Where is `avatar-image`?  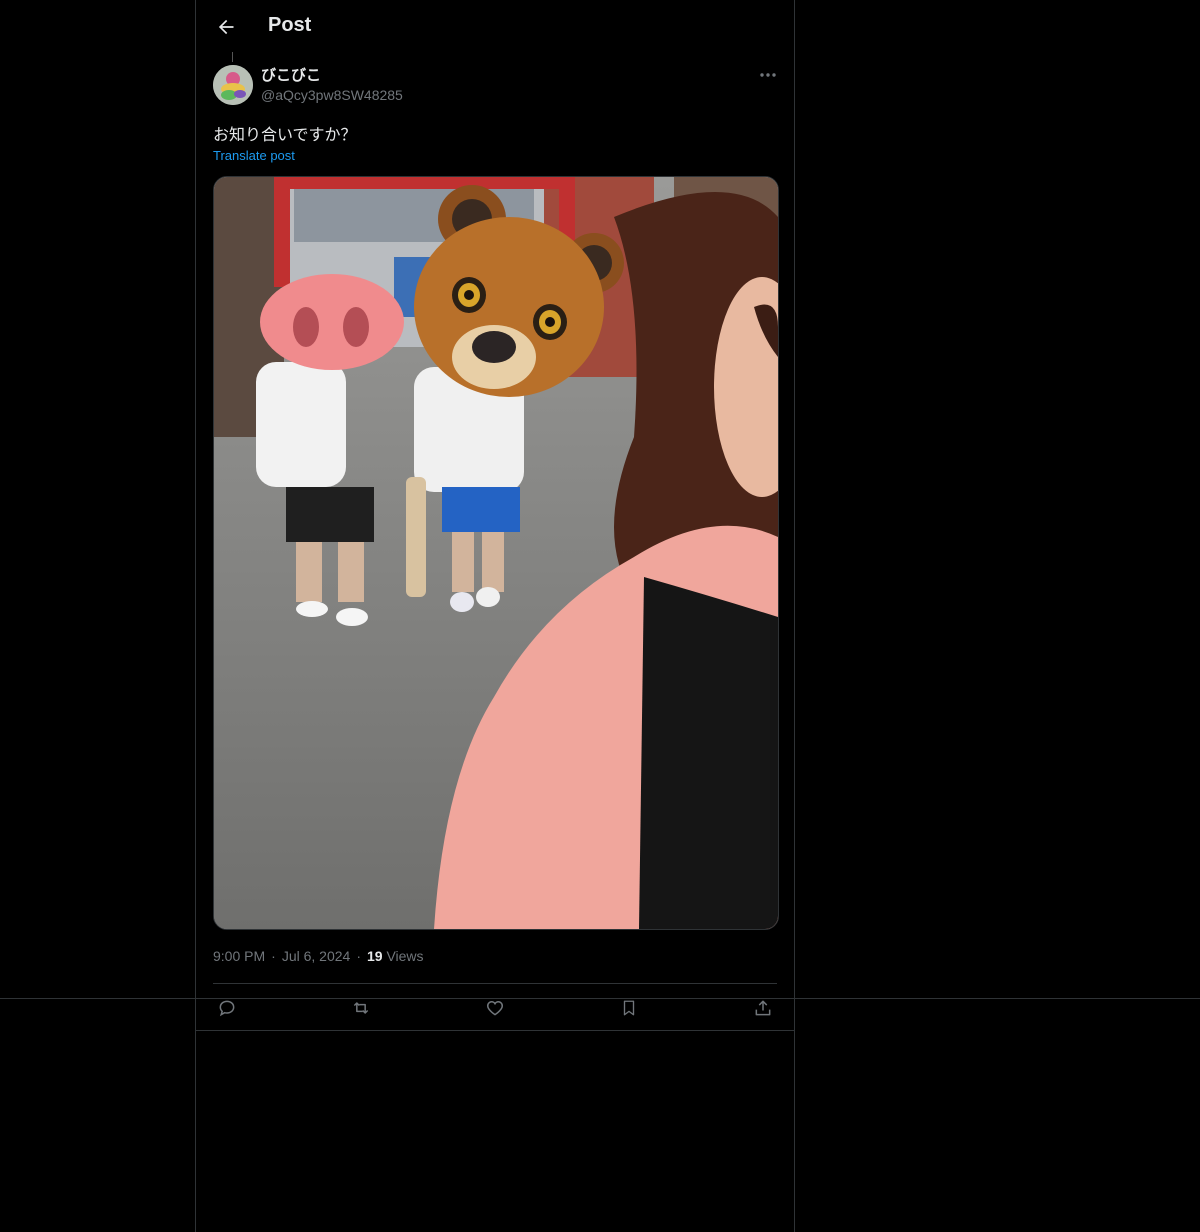
avatar-image is located at coordinates (233, 85).